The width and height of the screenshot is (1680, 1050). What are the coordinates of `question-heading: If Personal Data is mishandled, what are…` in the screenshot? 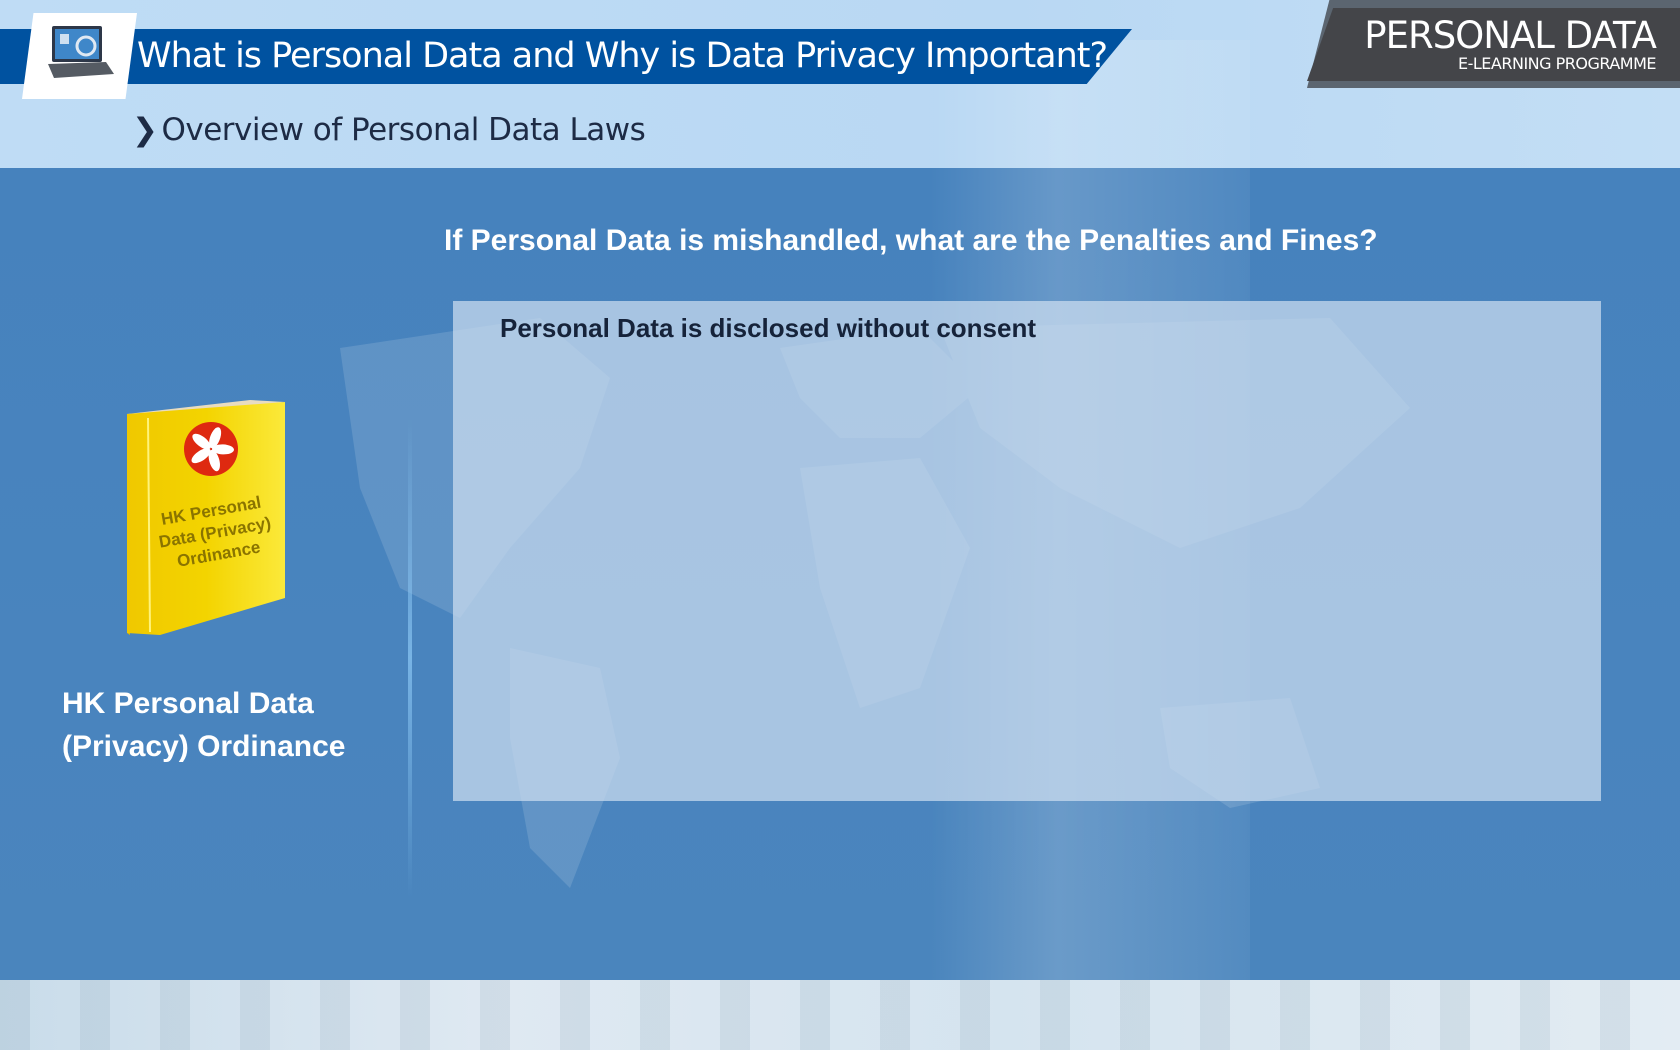 It's located at (911, 240).